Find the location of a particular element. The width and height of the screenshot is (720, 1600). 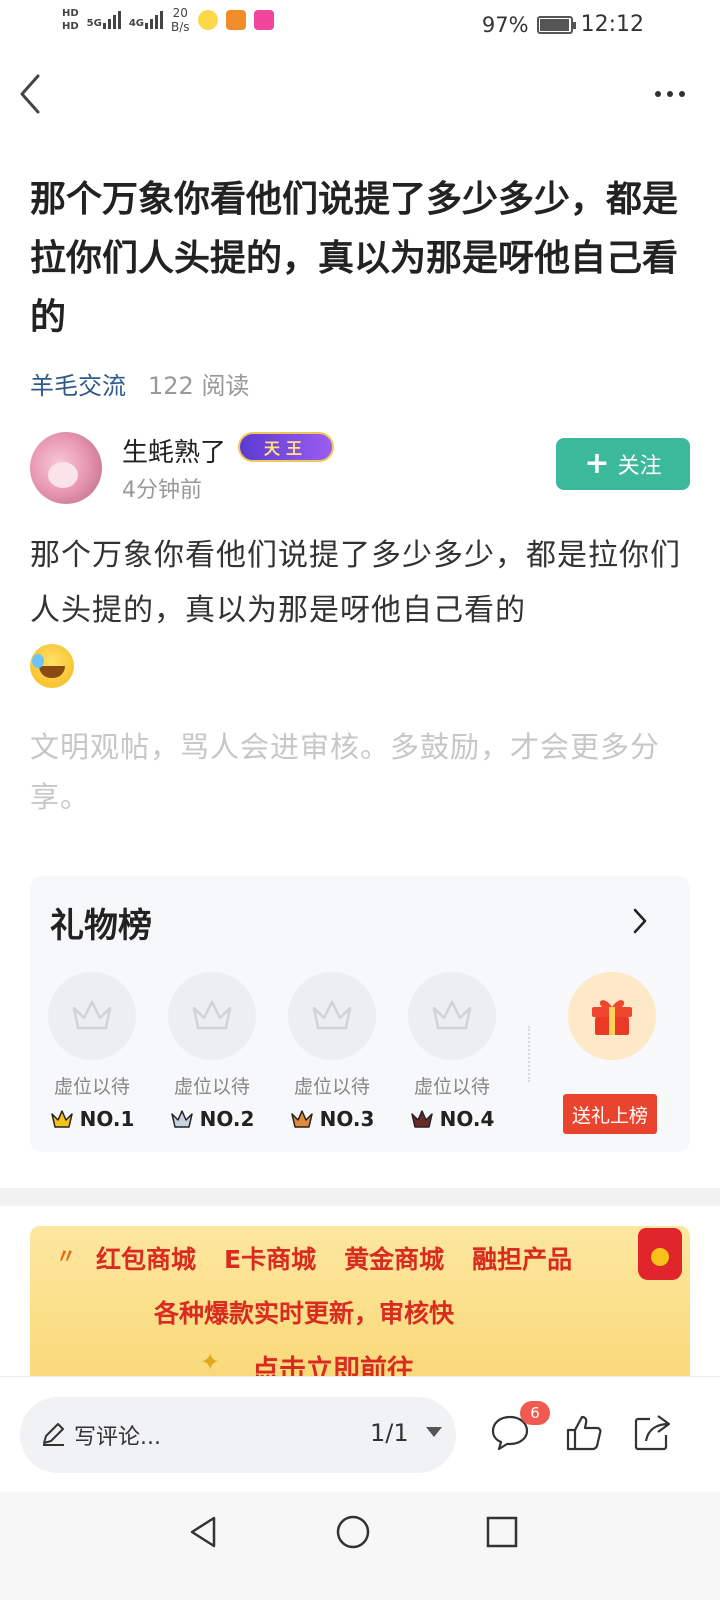

red-envelope-mascot-icon is located at coordinates (660, 1254).